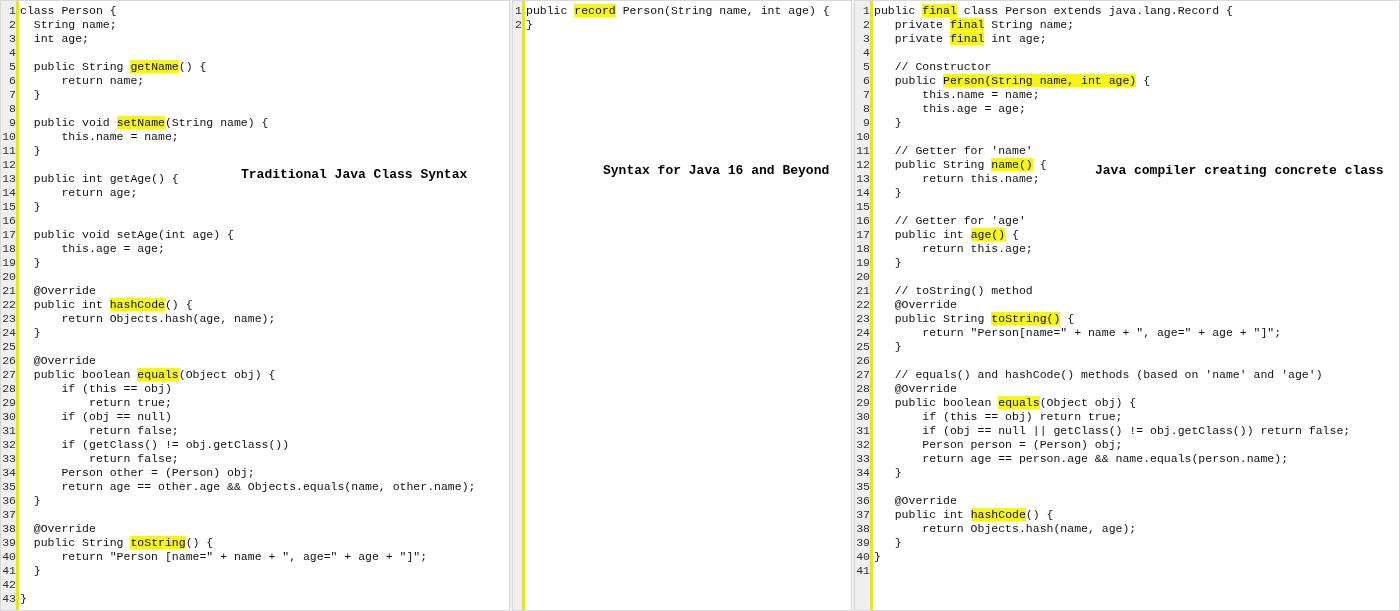 This screenshot has width=1400, height=611. I want to click on line-number: 5, so click(866, 67).